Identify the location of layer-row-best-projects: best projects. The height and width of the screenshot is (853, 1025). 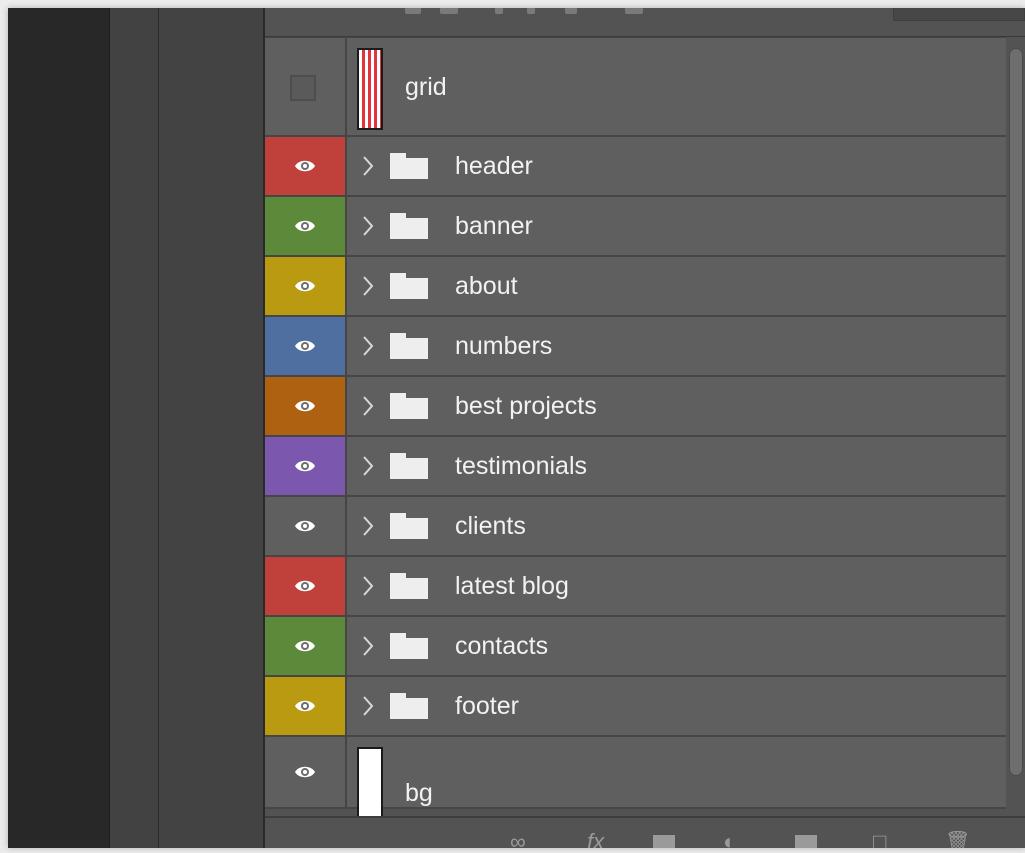
(635, 407).